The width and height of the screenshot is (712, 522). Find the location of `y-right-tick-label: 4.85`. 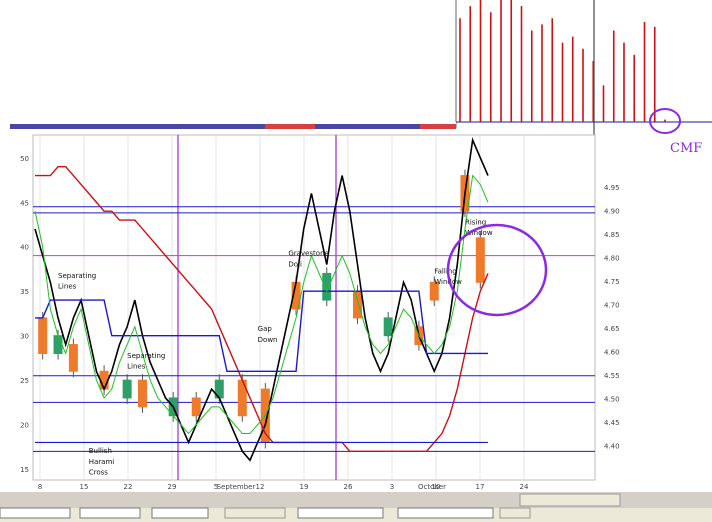

y-right-tick-label: 4.85 is located at coordinates (612, 235).